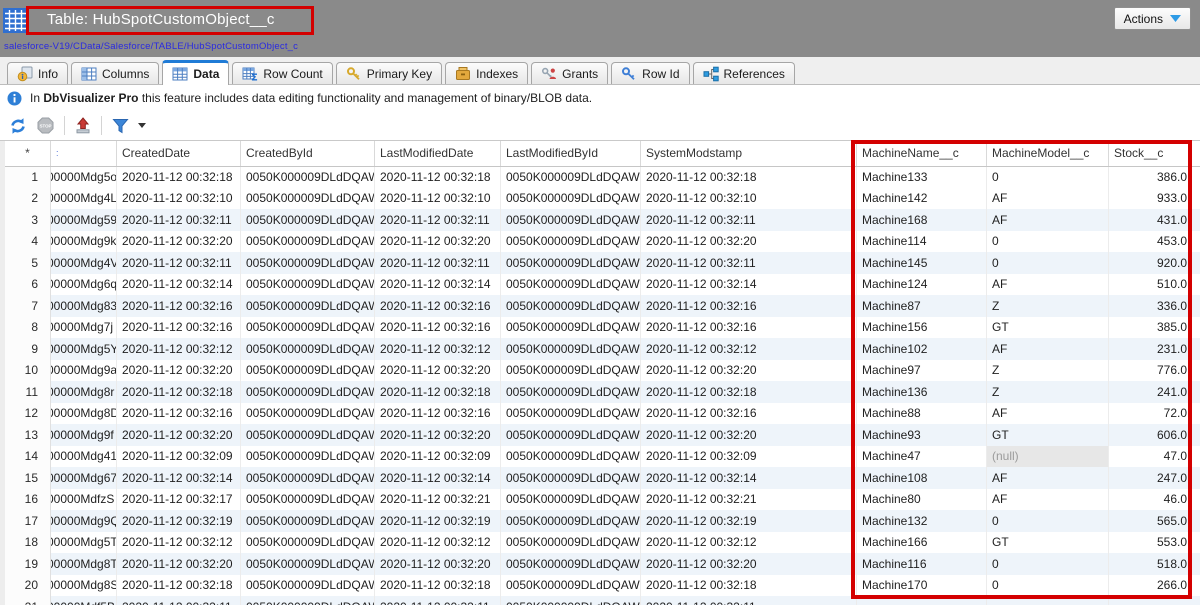 The image size is (1200, 605). I want to click on data-cell: 00000Mdg41, so click(83, 456).